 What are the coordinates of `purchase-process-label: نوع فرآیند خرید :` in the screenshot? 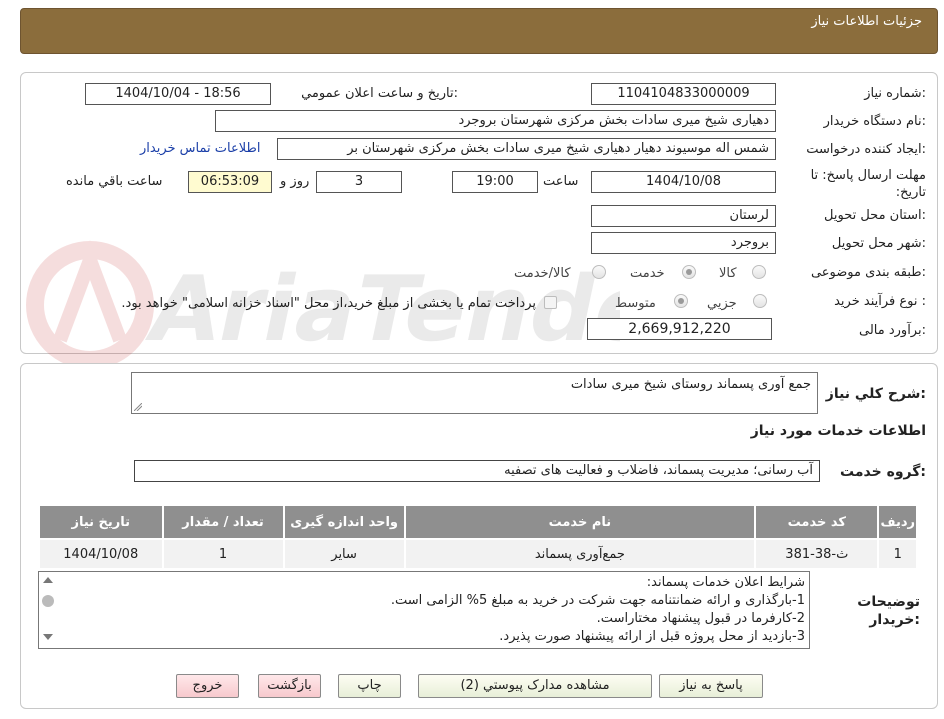 It's located at (880, 301).